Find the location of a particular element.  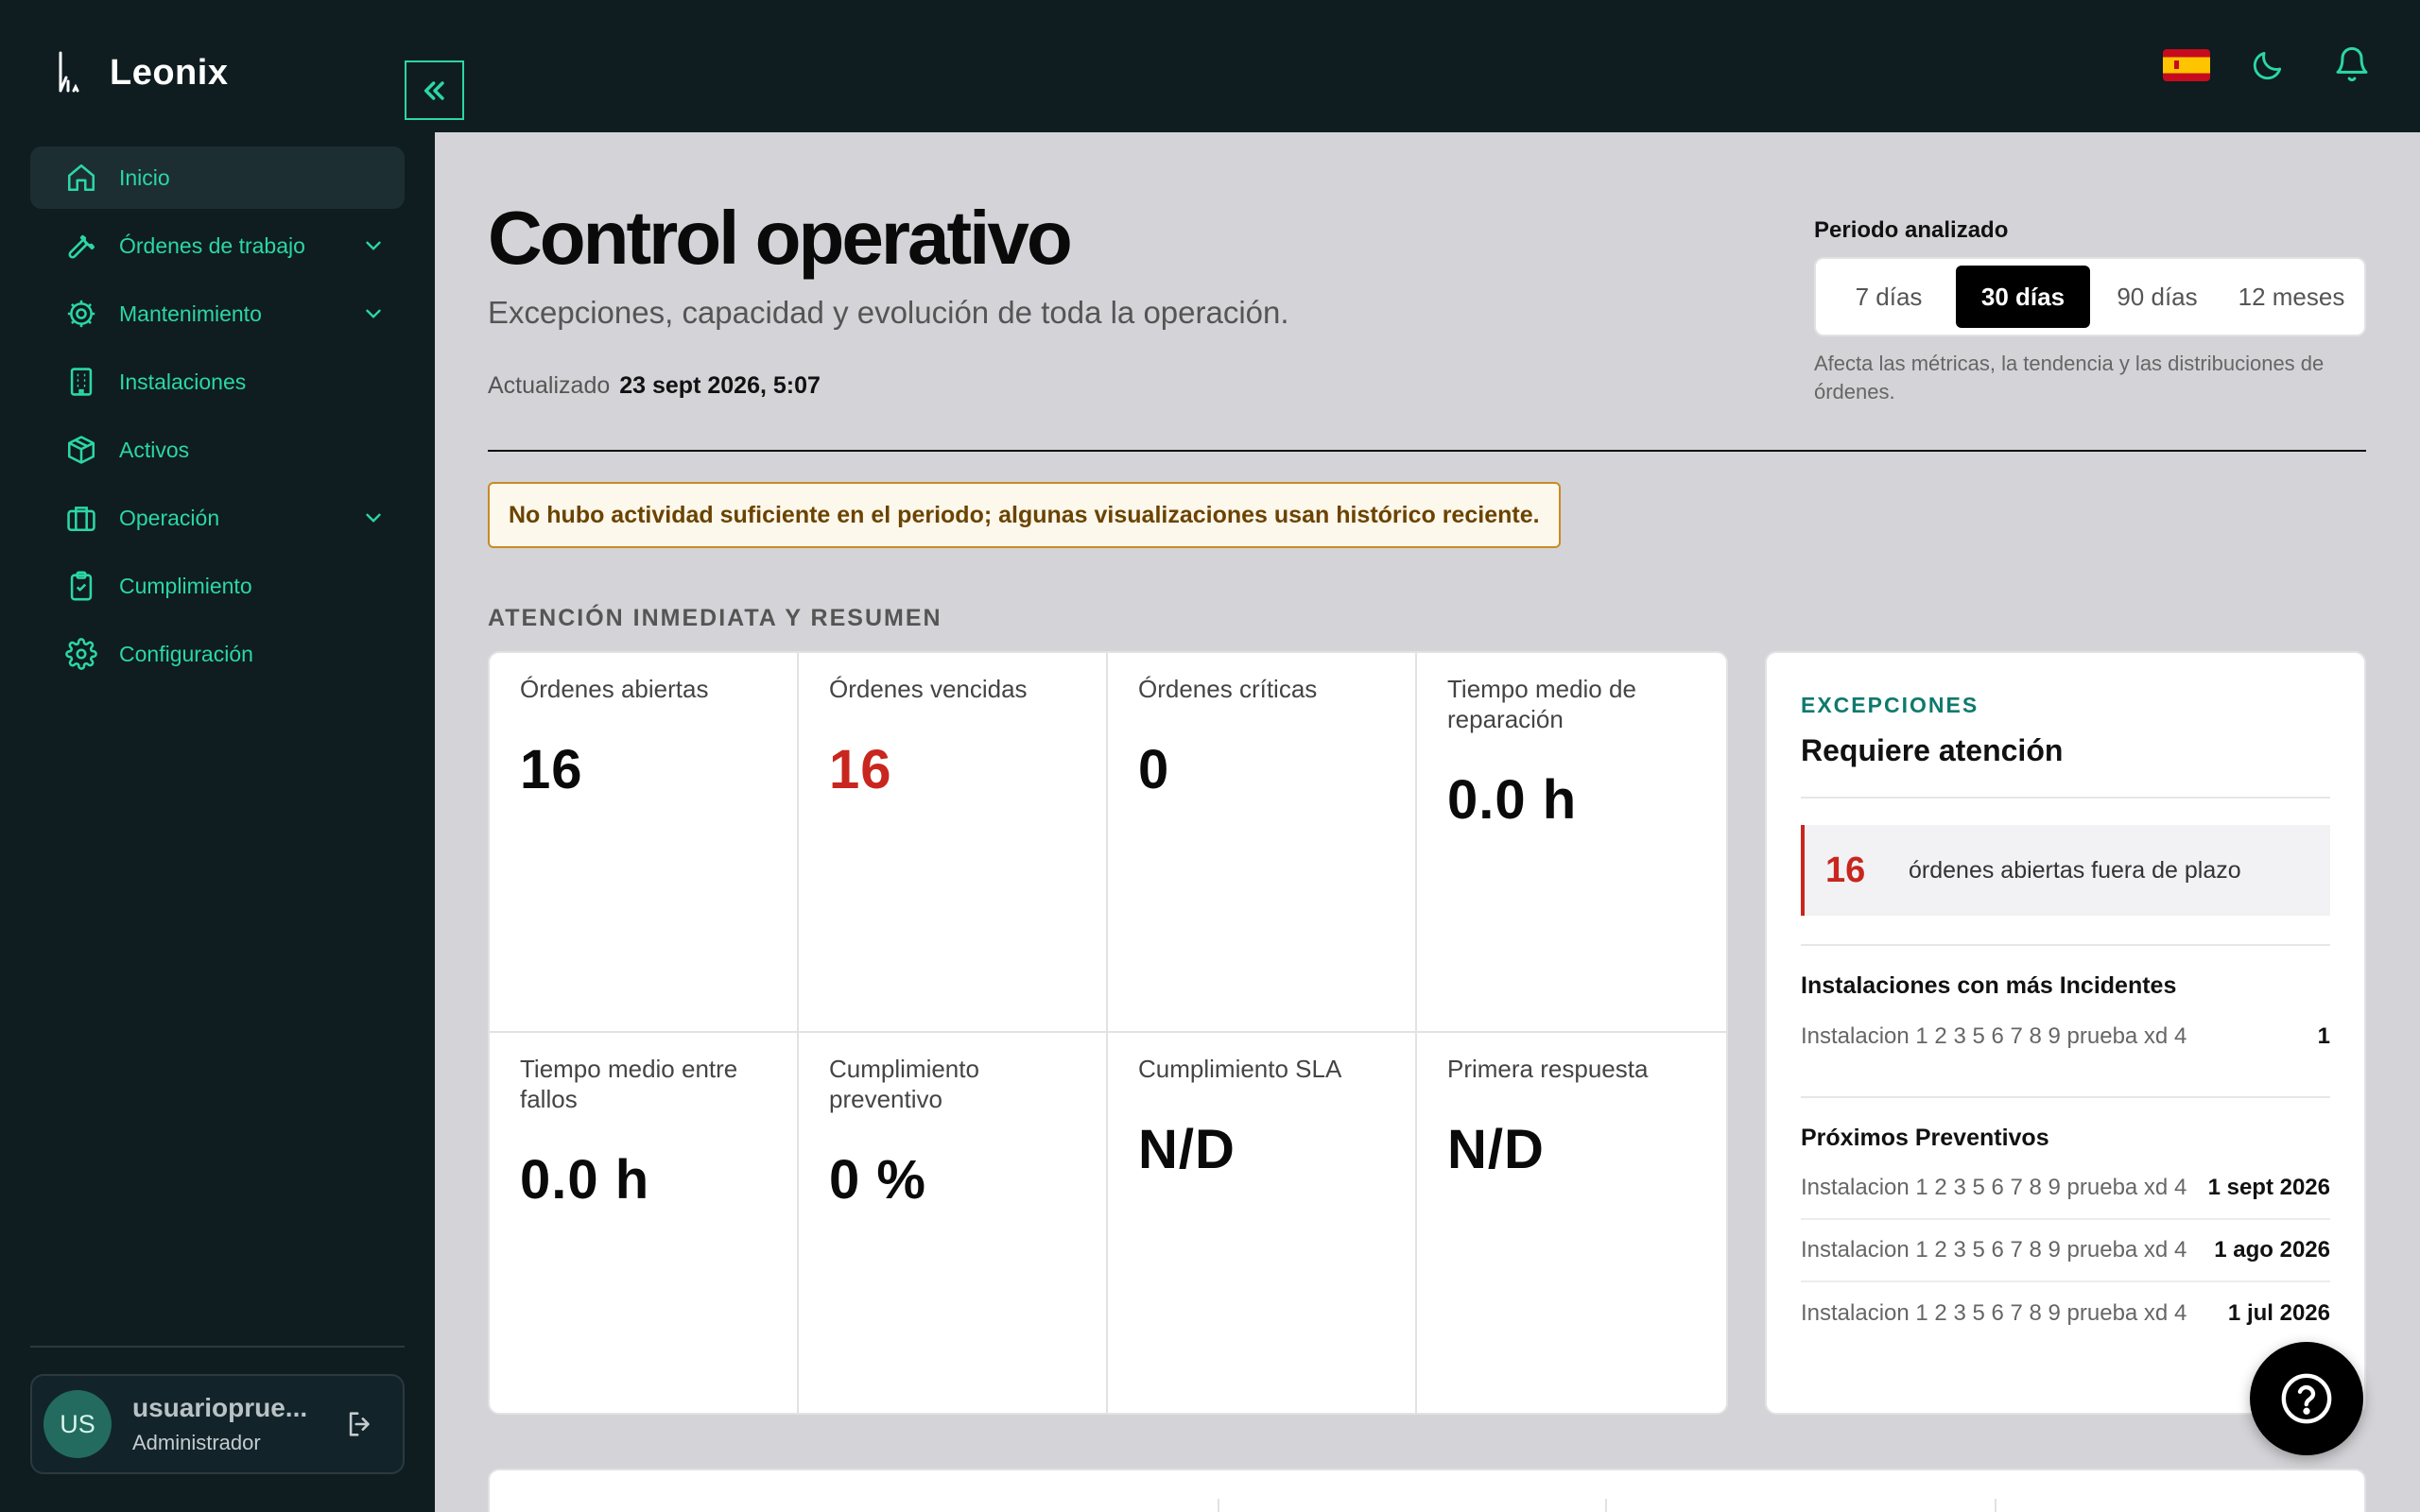

period-selector: 7 días 30 días 90 días 12 meses is located at coordinates (2090, 296).